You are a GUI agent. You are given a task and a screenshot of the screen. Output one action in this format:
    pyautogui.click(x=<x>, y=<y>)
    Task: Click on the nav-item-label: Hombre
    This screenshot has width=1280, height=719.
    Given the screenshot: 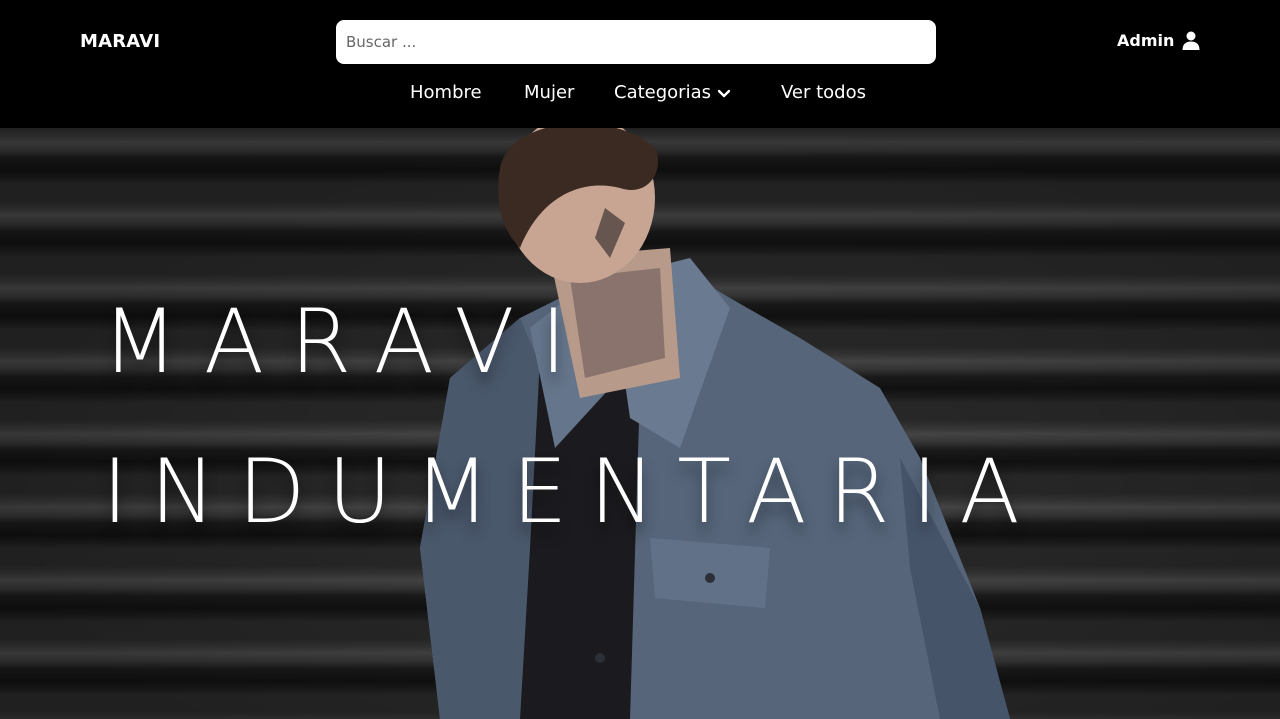 What is the action you would take?
    pyautogui.click(x=446, y=92)
    